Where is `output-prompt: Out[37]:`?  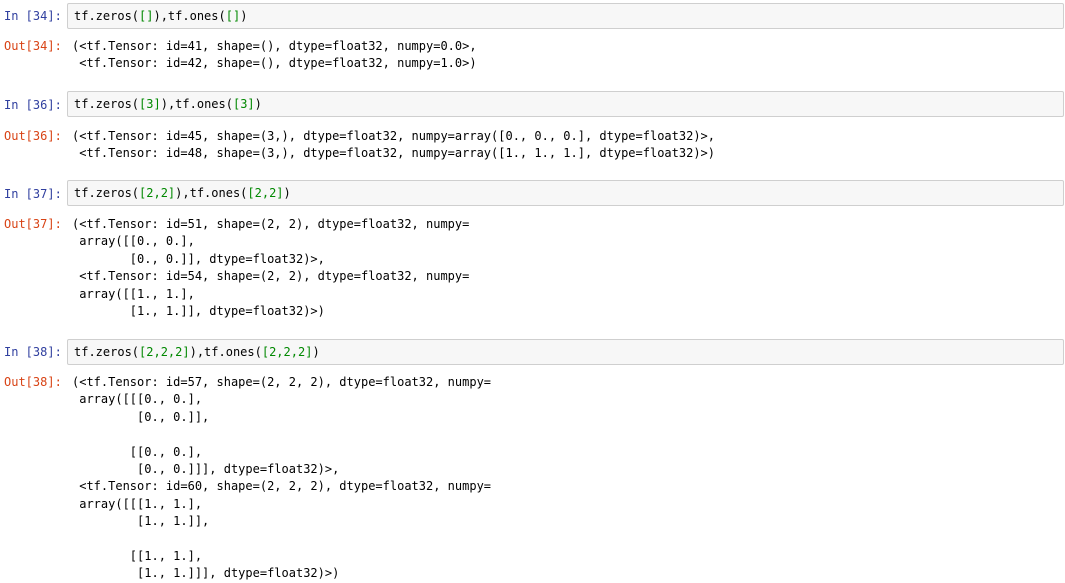 output-prompt: Out[37]: is located at coordinates (33, 224).